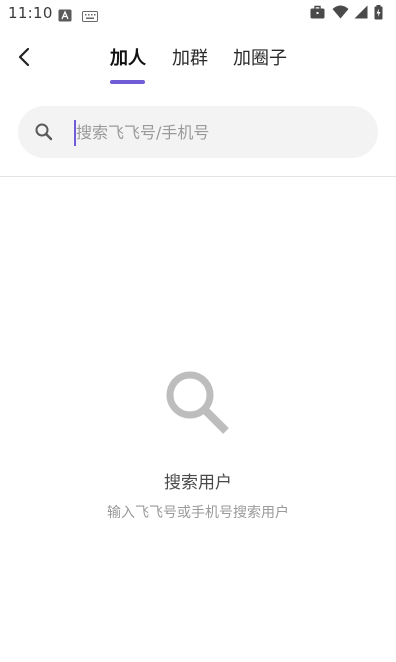 This screenshot has height=662, width=396. I want to click on back-button, so click(25, 57).